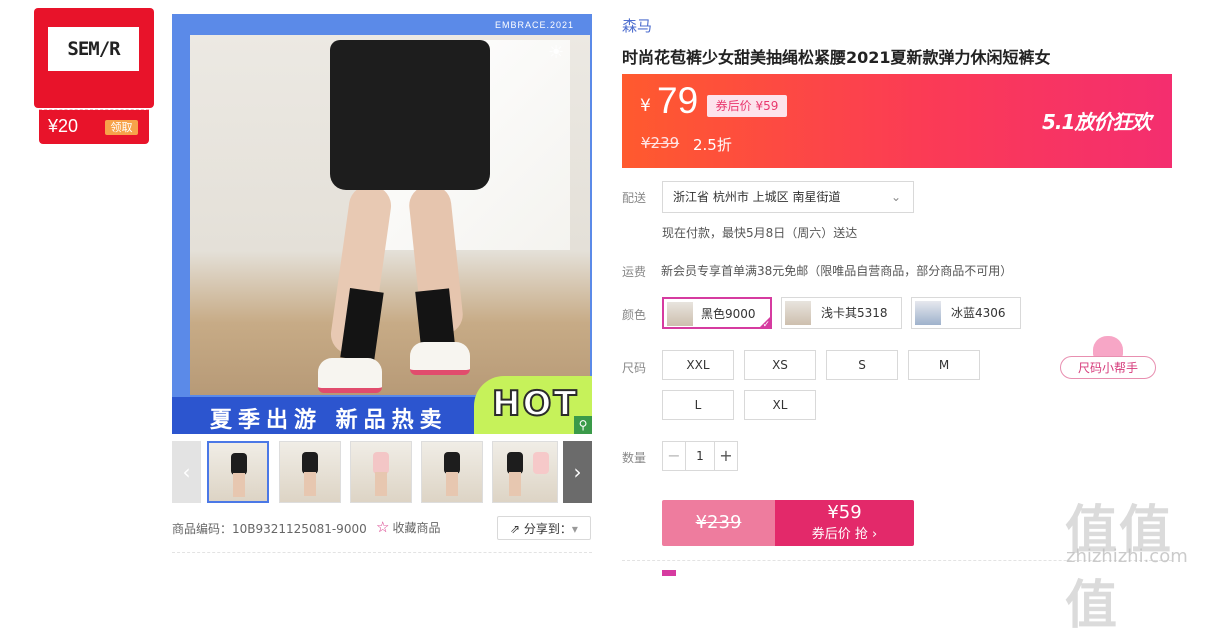 Image resolution: width=1213 pixels, height=638 pixels. What do you see at coordinates (837, 271) in the screenshot?
I see `shipping-info: 新会员专享首单满38元免邮（限唯品自营商品，部分商品不可用）` at bounding box center [837, 271].